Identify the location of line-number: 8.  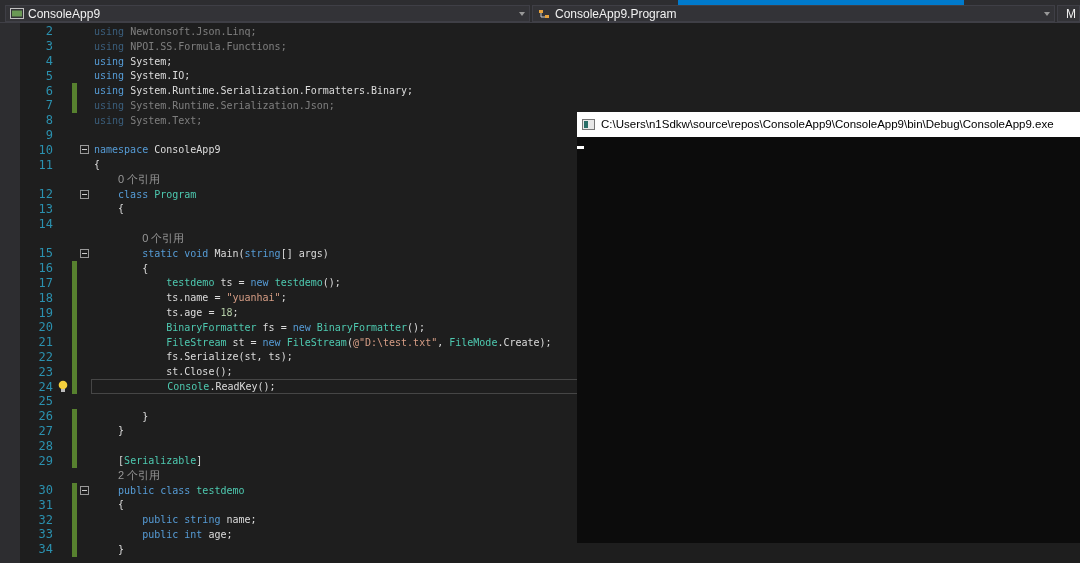
(48, 120).